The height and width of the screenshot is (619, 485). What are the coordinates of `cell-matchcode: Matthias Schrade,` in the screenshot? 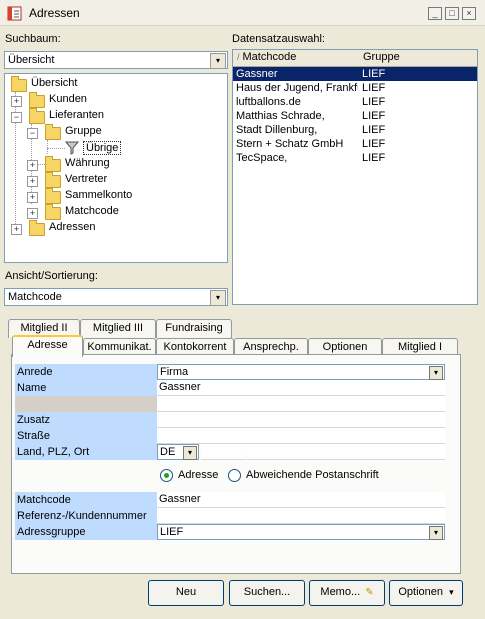 It's located at (280, 116).